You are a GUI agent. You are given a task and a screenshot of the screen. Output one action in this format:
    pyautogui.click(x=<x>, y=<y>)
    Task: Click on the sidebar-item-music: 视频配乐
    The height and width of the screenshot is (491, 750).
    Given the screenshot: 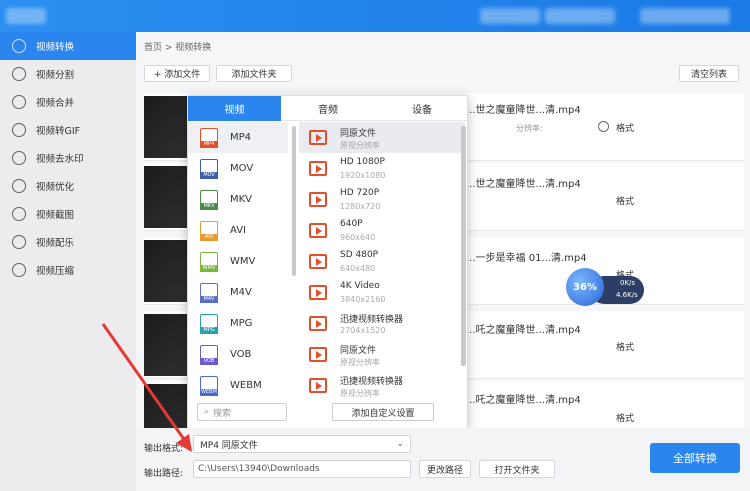 What is the action you would take?
    pyautogui.click(x=68, y=242)
    